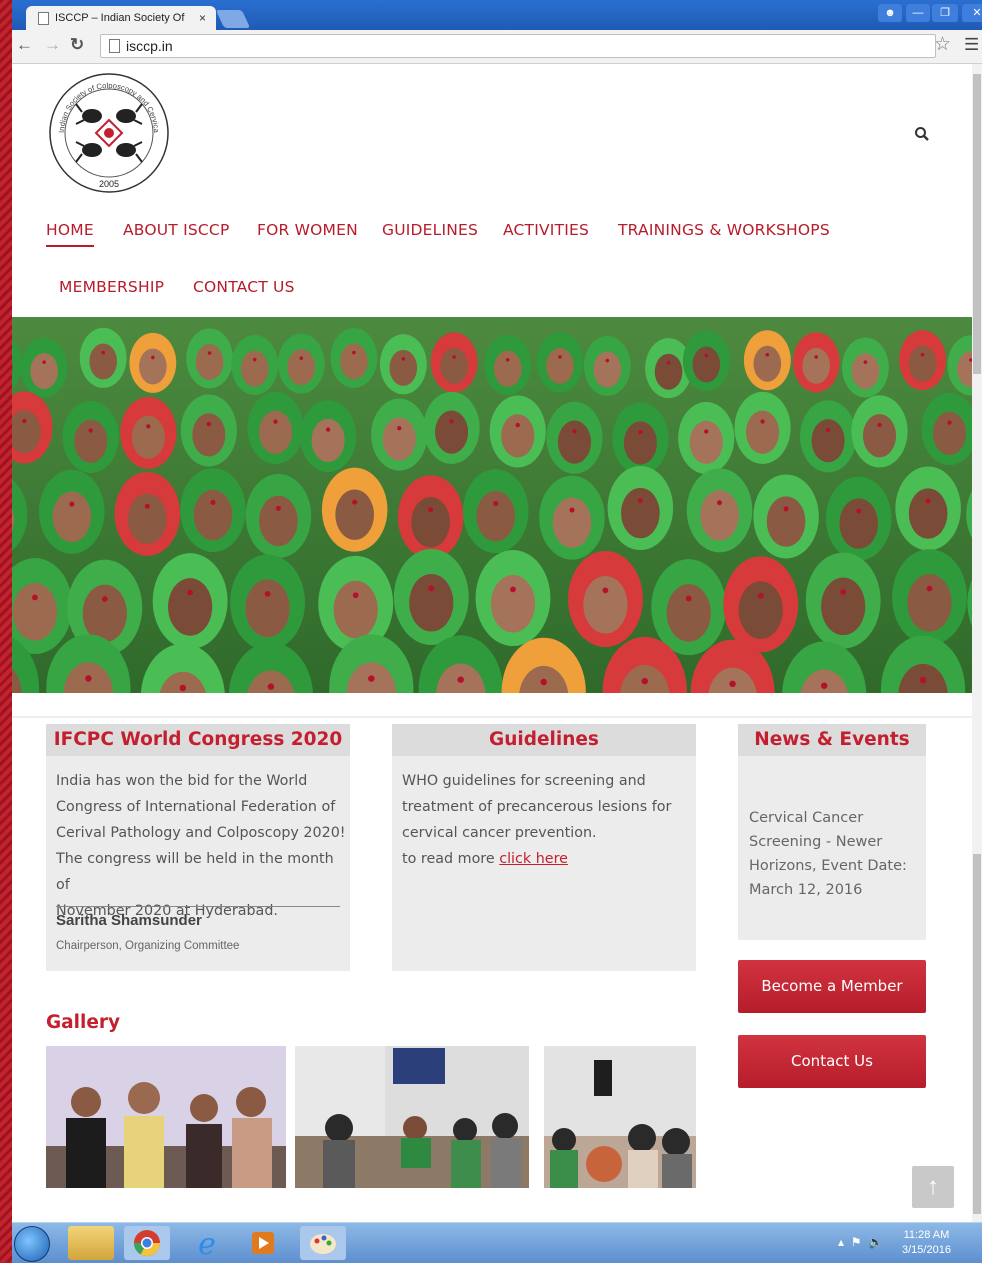 The width and height of the screenshot is (982, 1263). What do you see at coordinates (24, 45) in the screenshot?
I see `back-arrow-icon: ←` at bounding box center [24, 45].